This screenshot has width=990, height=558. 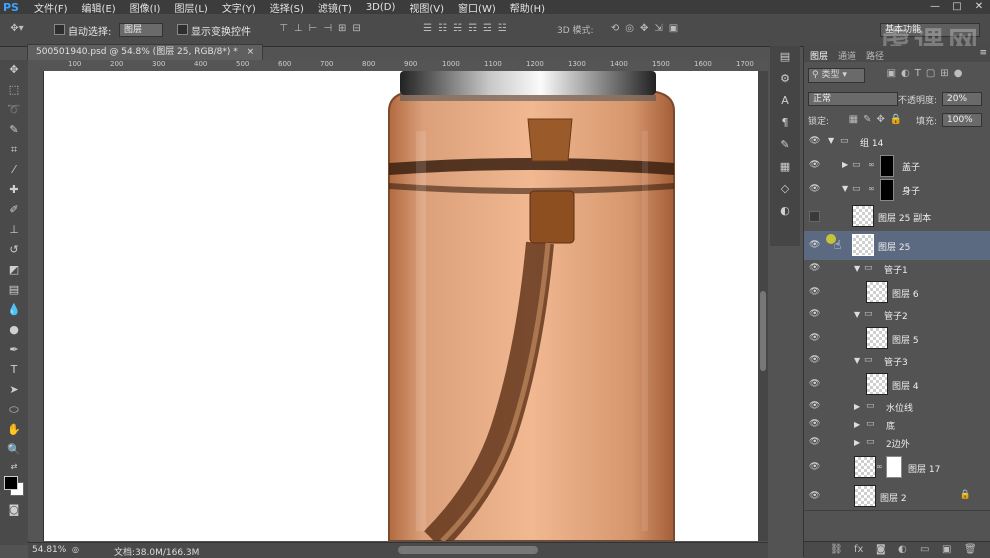 I want to click on quick-mask-icon: ◙, so click(x=14, y=510).